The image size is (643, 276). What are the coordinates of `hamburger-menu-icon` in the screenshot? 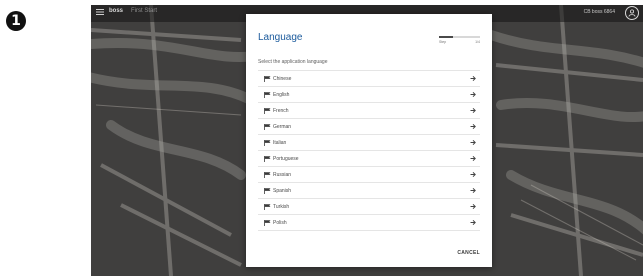 It's located at (100, 12).